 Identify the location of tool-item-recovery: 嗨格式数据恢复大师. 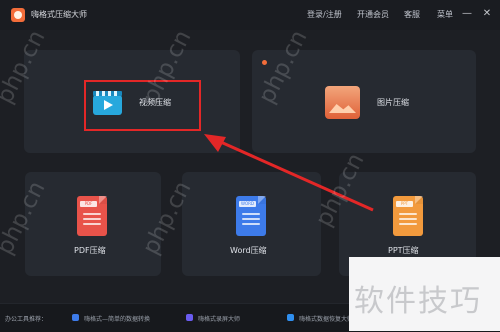
(326, 318).